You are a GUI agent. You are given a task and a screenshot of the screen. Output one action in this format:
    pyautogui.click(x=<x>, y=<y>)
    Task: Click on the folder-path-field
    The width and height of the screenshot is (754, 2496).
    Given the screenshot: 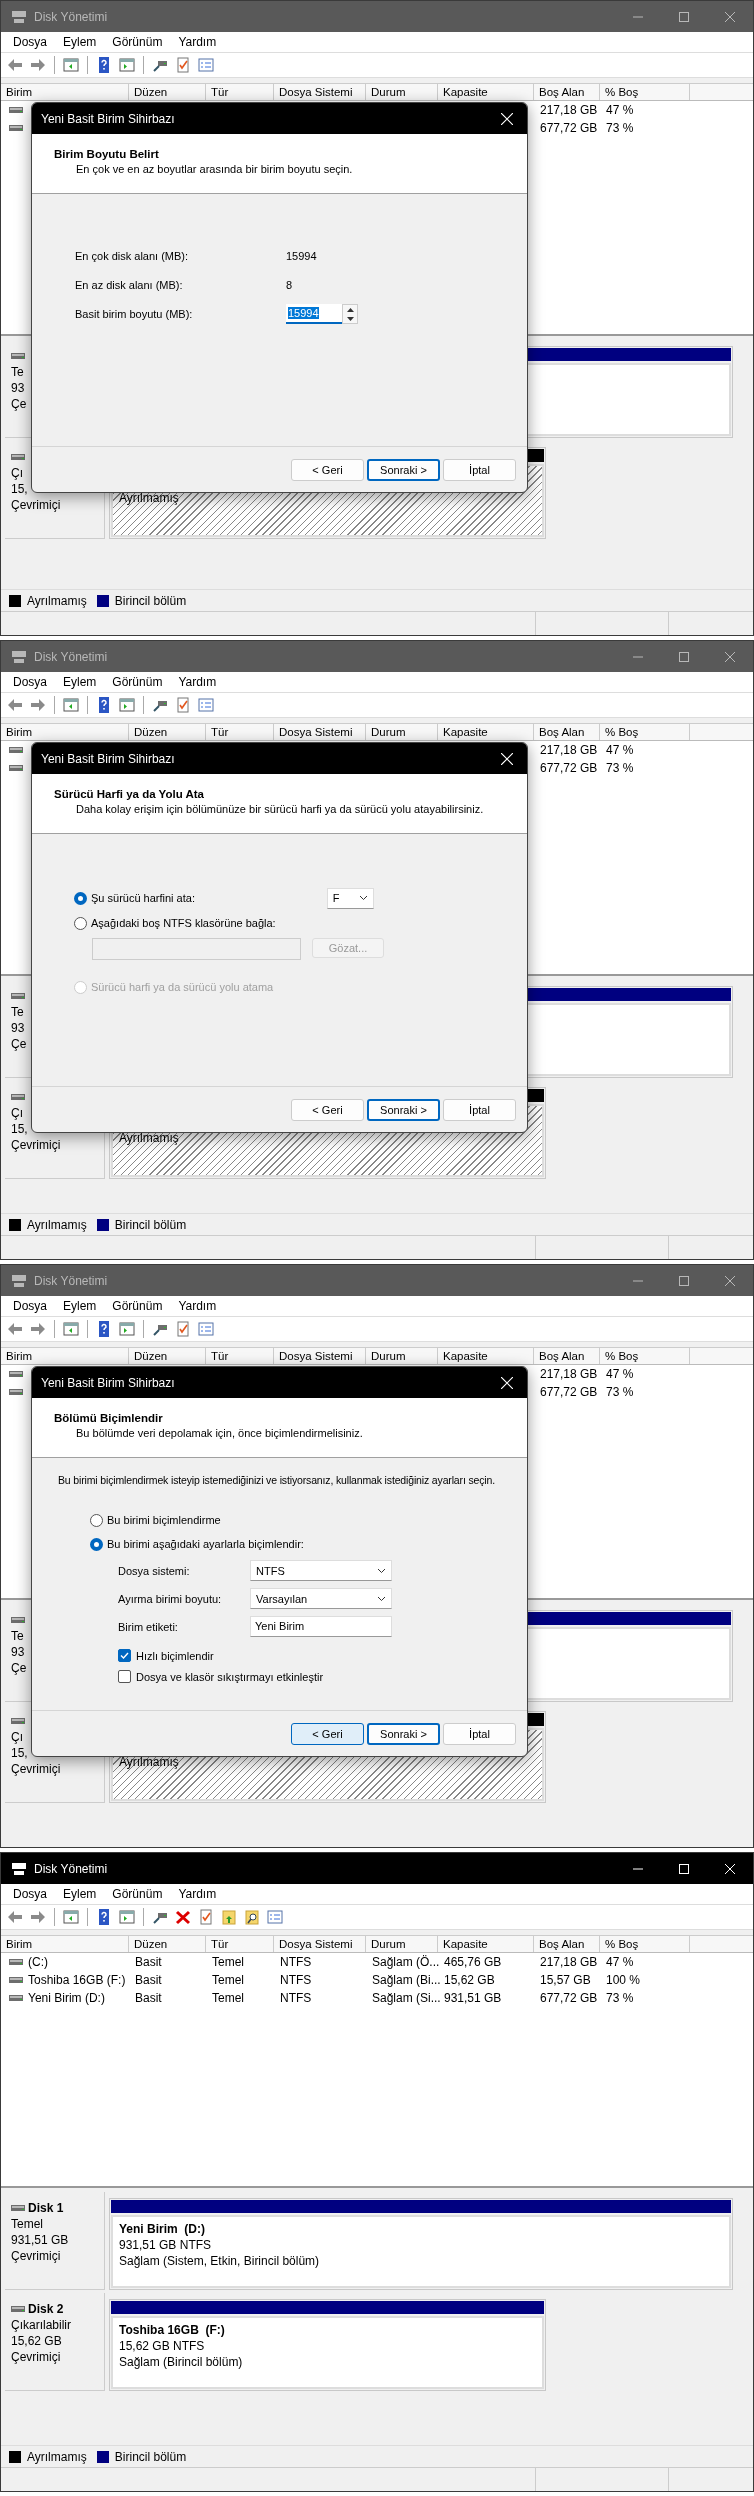 What is the action you would take?
    pyautogui.click(x=196, y=949)
    